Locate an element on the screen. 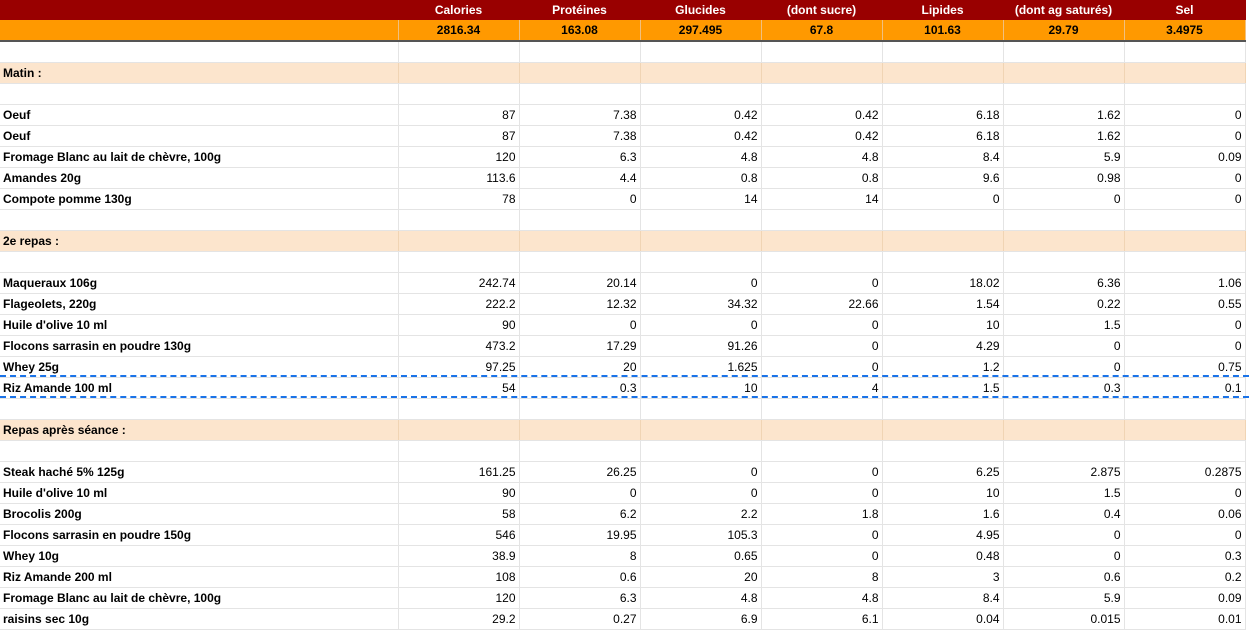 The width and height of the screenshot is (1249, 630). value-cell: 120 is located at coordinates (459, 157).